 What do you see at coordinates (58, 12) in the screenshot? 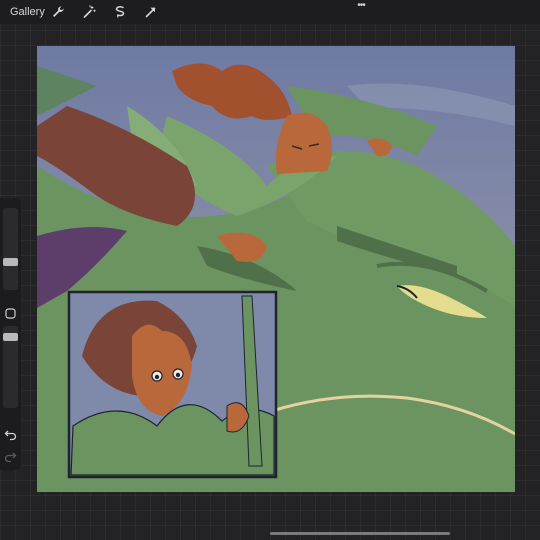
I see `wrench-icon` at bounding box center [58, 12].